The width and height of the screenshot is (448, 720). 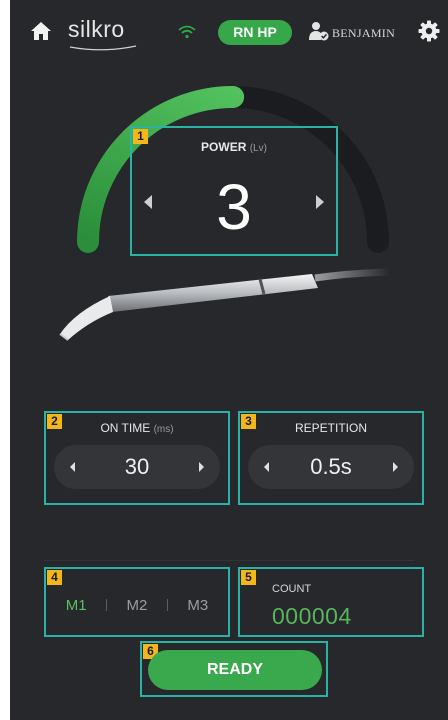 I want to click on on-time-label-text: ON TIME, so click(x=125, y=428).